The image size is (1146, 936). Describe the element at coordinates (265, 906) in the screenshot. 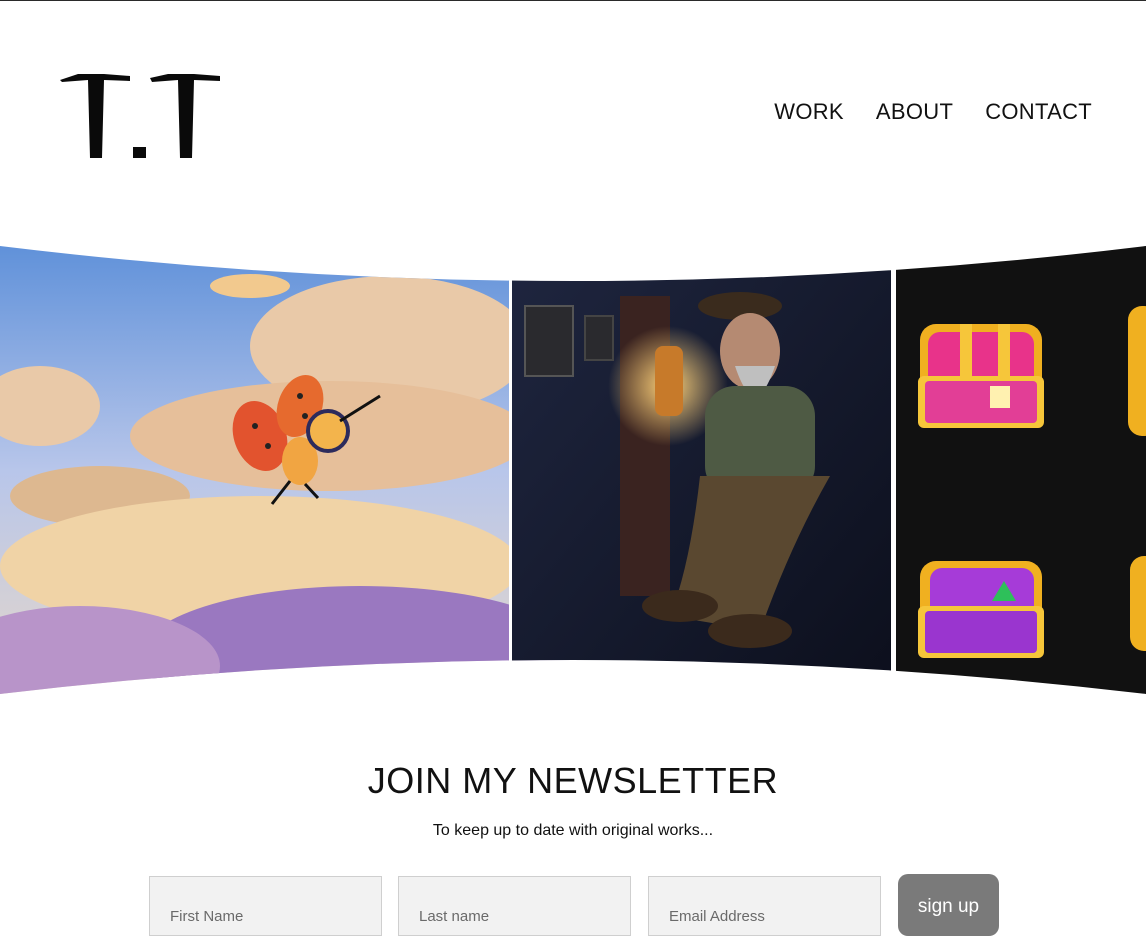

I see `first-name-input` at that location.